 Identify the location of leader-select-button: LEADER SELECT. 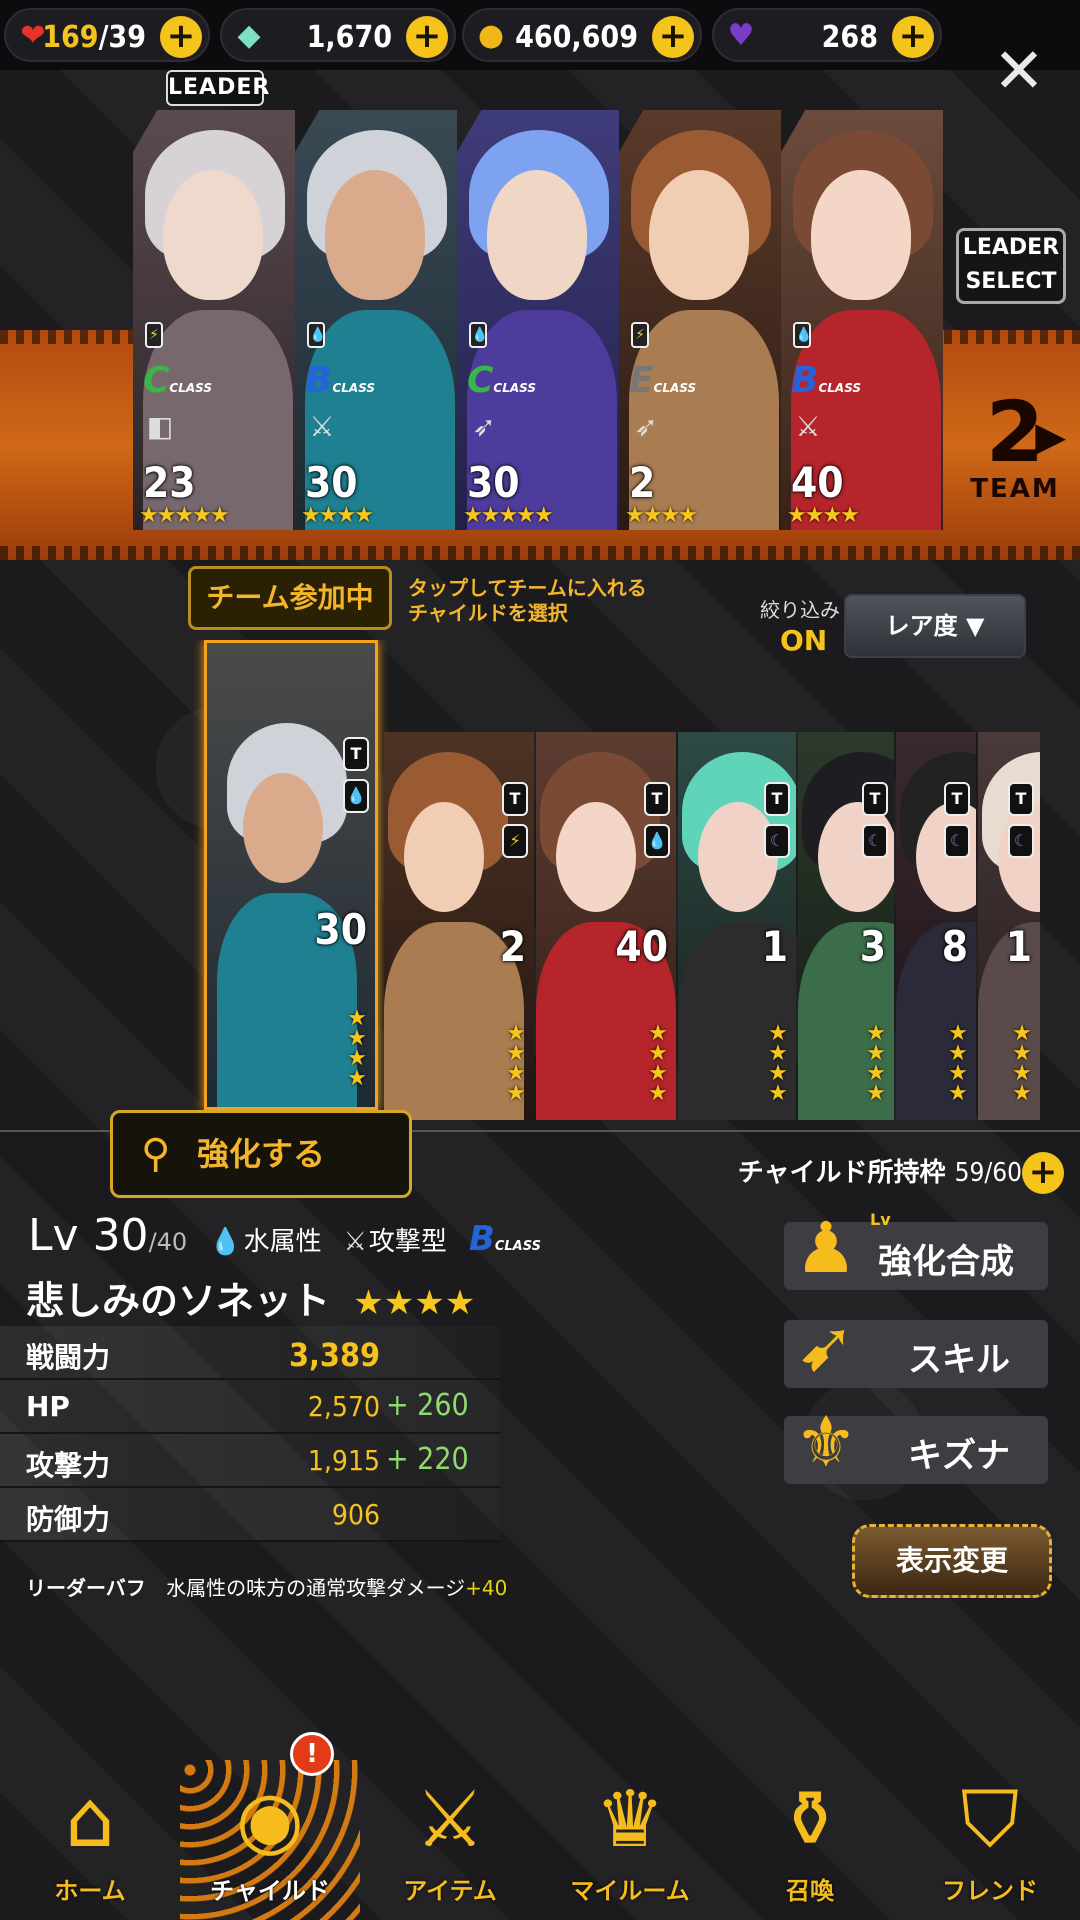
(1011, 266).